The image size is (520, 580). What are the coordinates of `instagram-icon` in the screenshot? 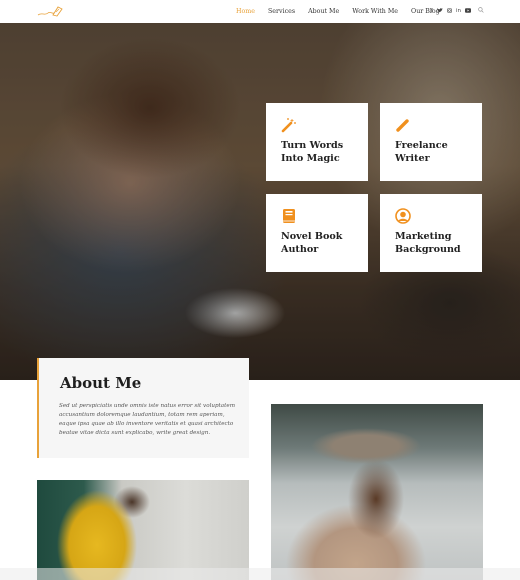 It's located at (449, 11).